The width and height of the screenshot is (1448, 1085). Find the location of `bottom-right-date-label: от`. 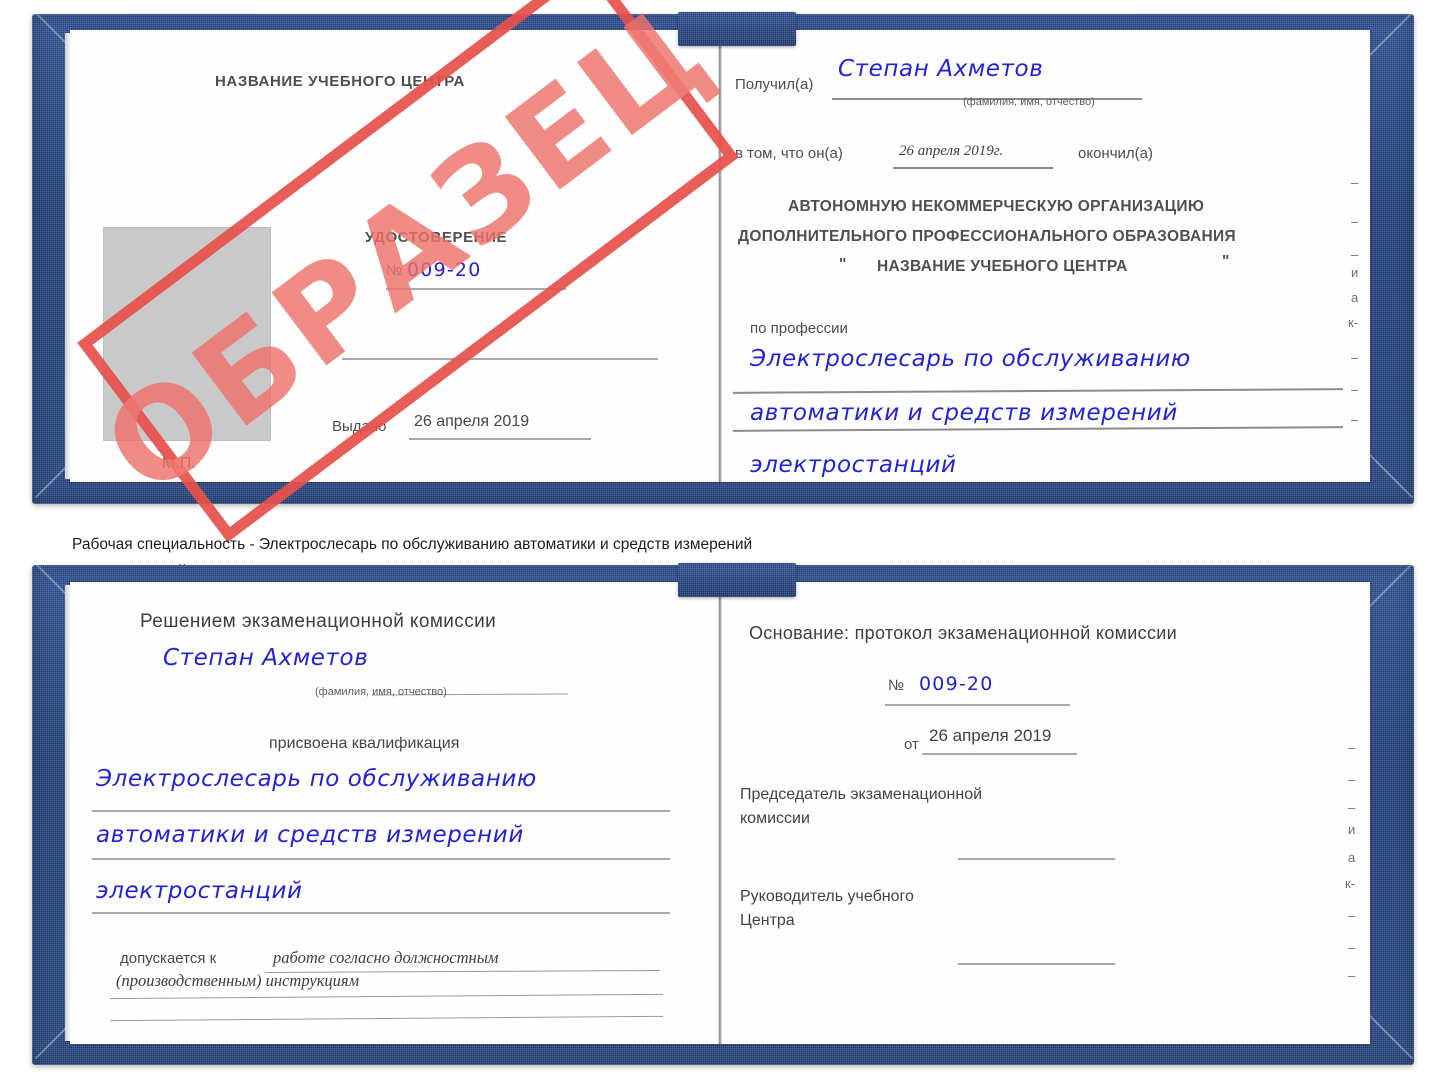

bottom-right-date-label: от is located at coordinates (911, 744).